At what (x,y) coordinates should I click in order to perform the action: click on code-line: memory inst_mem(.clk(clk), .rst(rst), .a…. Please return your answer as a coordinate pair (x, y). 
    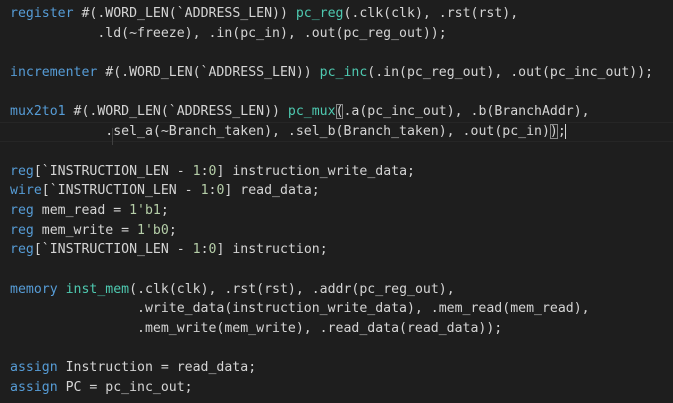
    Looking at the image, I should click on (336, 290).